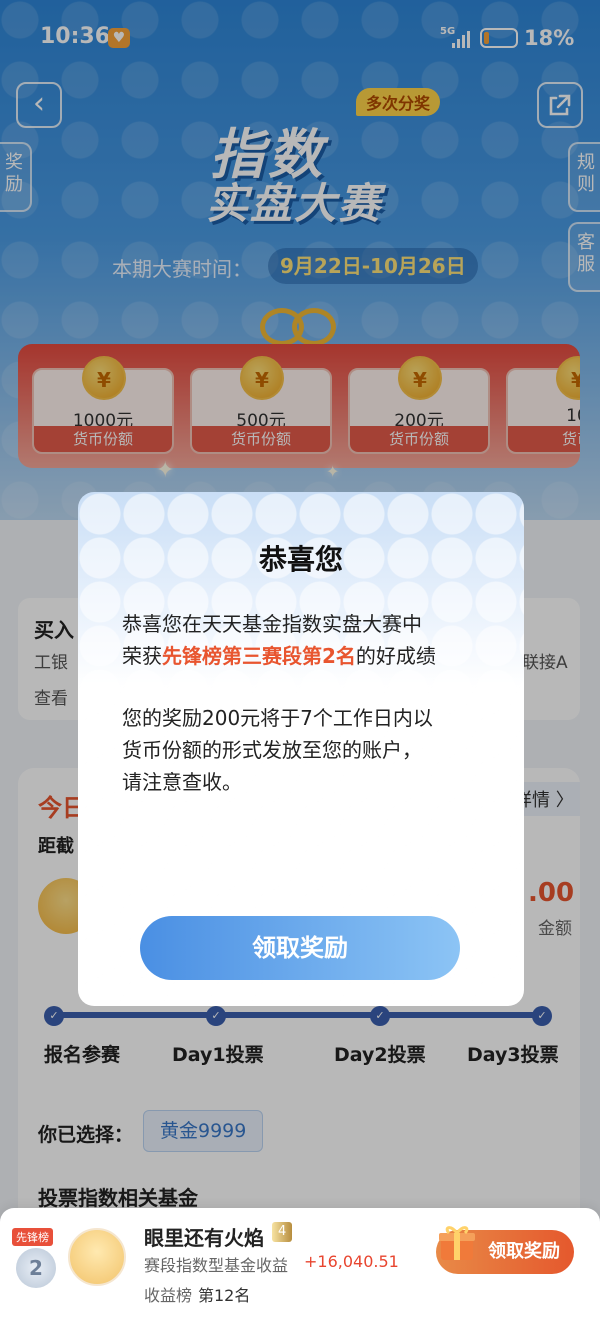 The image size is (600, 1326). What do you see at coordinates (282, 1232) in the screenshot?
I see `level-badge: 4` at bounding box center [282, 1232].